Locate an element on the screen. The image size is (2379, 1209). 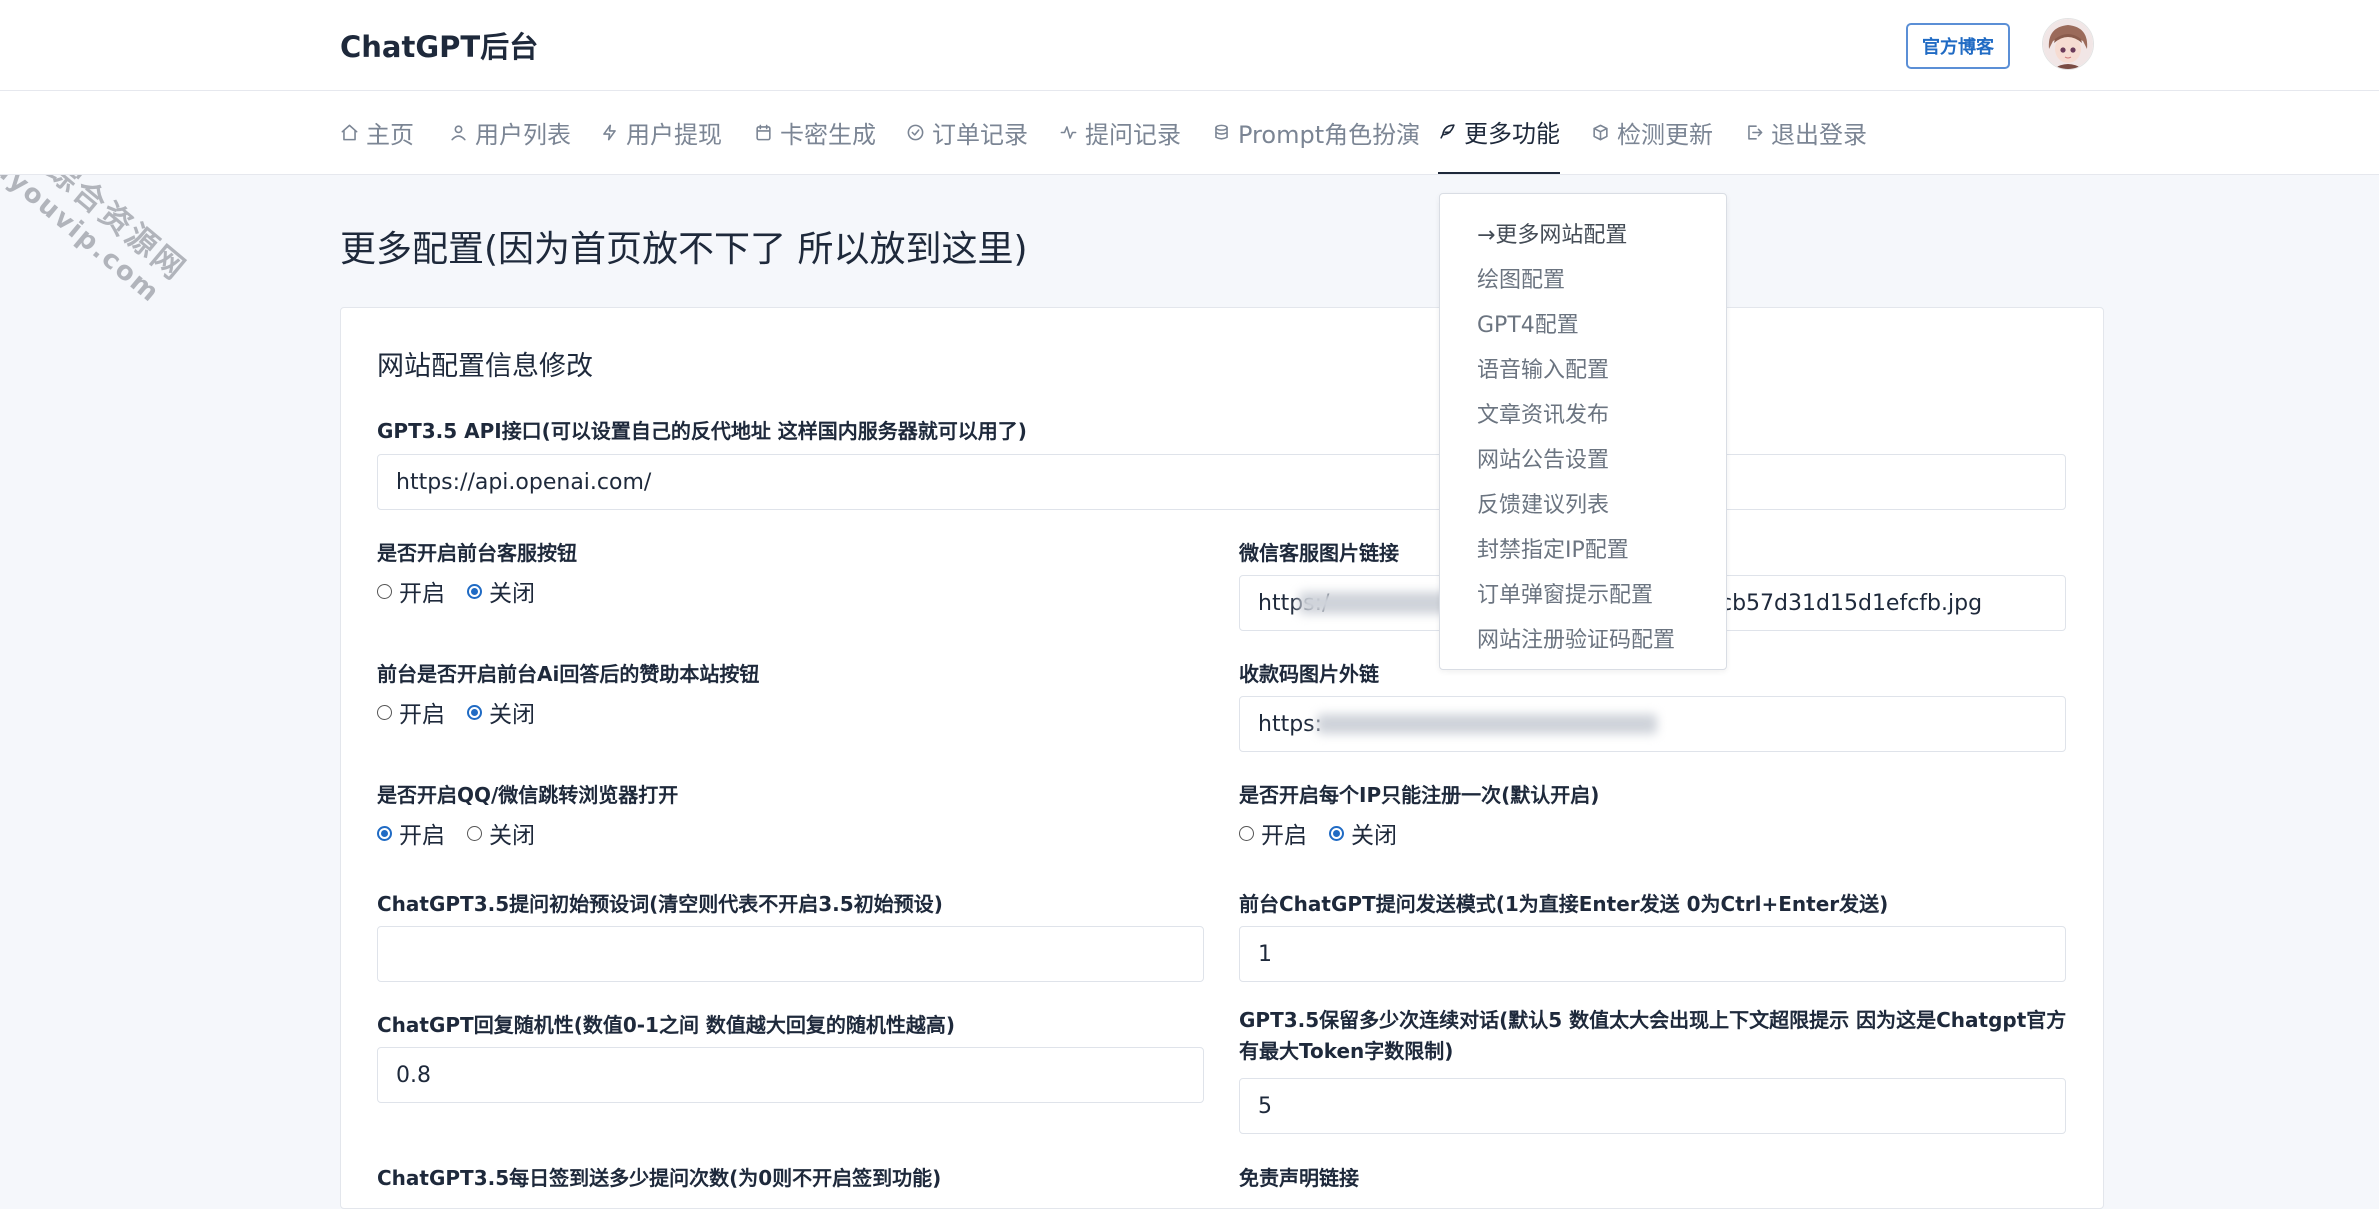
card-title: 网站配置信息修改 is located at coordinates (485, 366).